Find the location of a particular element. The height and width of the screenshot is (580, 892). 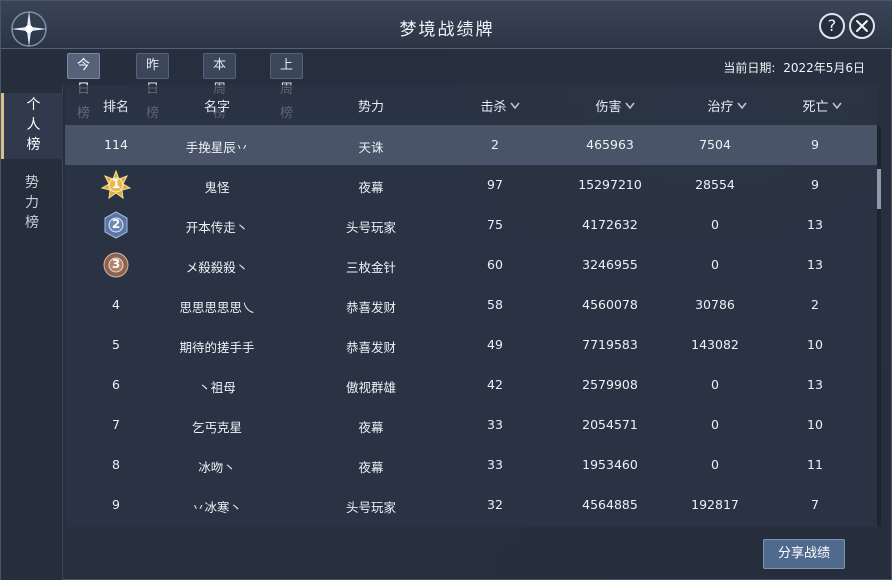

side-tab-label: 个人榜 is located at coordinates (33, 125).